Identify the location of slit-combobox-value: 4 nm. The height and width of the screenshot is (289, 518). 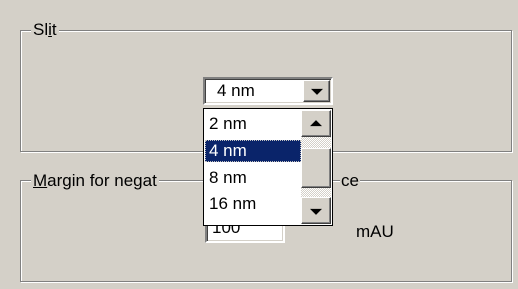
(236, 90).